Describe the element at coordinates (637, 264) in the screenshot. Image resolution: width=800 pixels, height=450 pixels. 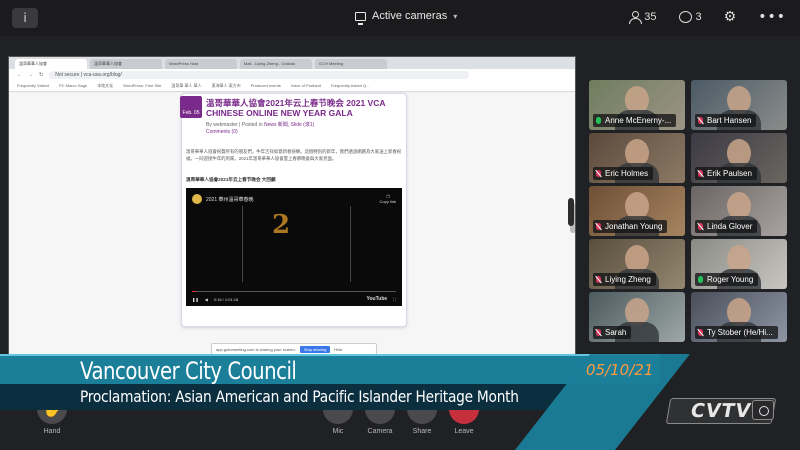
I see `participant-tile: Liying Zheng` at that location.